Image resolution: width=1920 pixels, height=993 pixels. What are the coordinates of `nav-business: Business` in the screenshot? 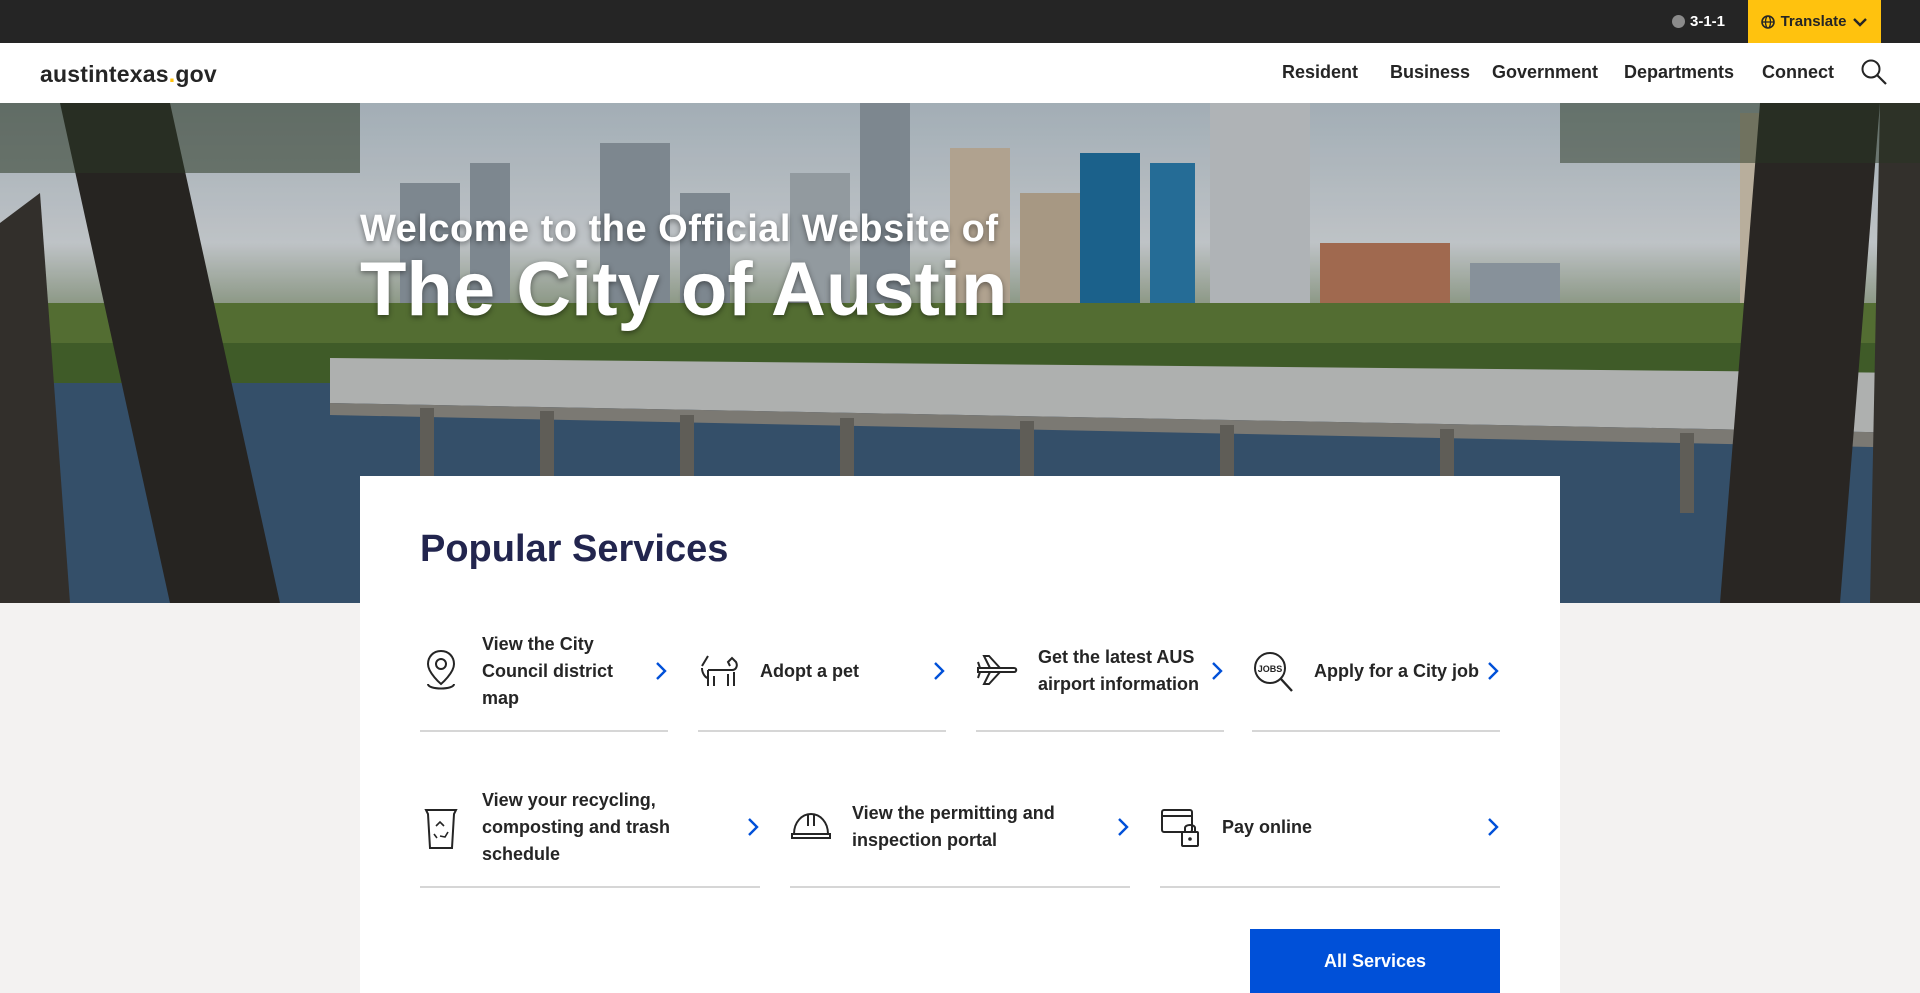 It's located at (1430, 72).